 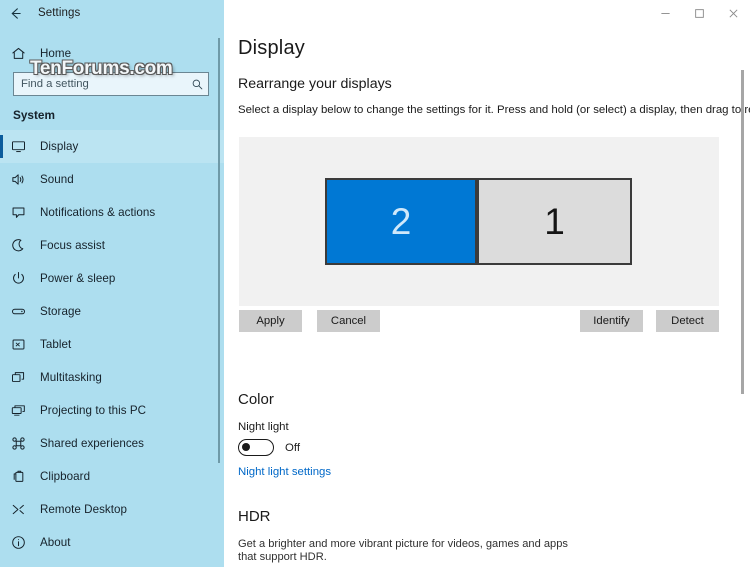 I want to click on sidebar-item-label: Notifications & actions, so click(x=98, y=212).